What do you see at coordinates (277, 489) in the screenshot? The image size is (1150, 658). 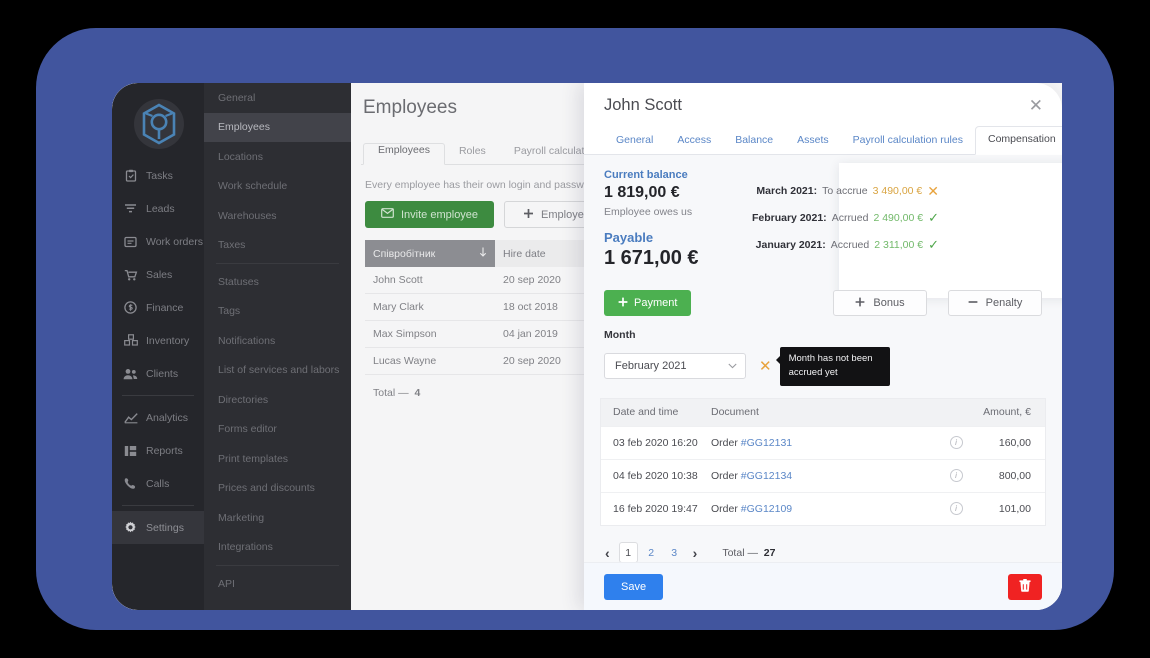 I see `subnav-item-prices-discounts: Prices and discounts` at bounding box center [277, 489].